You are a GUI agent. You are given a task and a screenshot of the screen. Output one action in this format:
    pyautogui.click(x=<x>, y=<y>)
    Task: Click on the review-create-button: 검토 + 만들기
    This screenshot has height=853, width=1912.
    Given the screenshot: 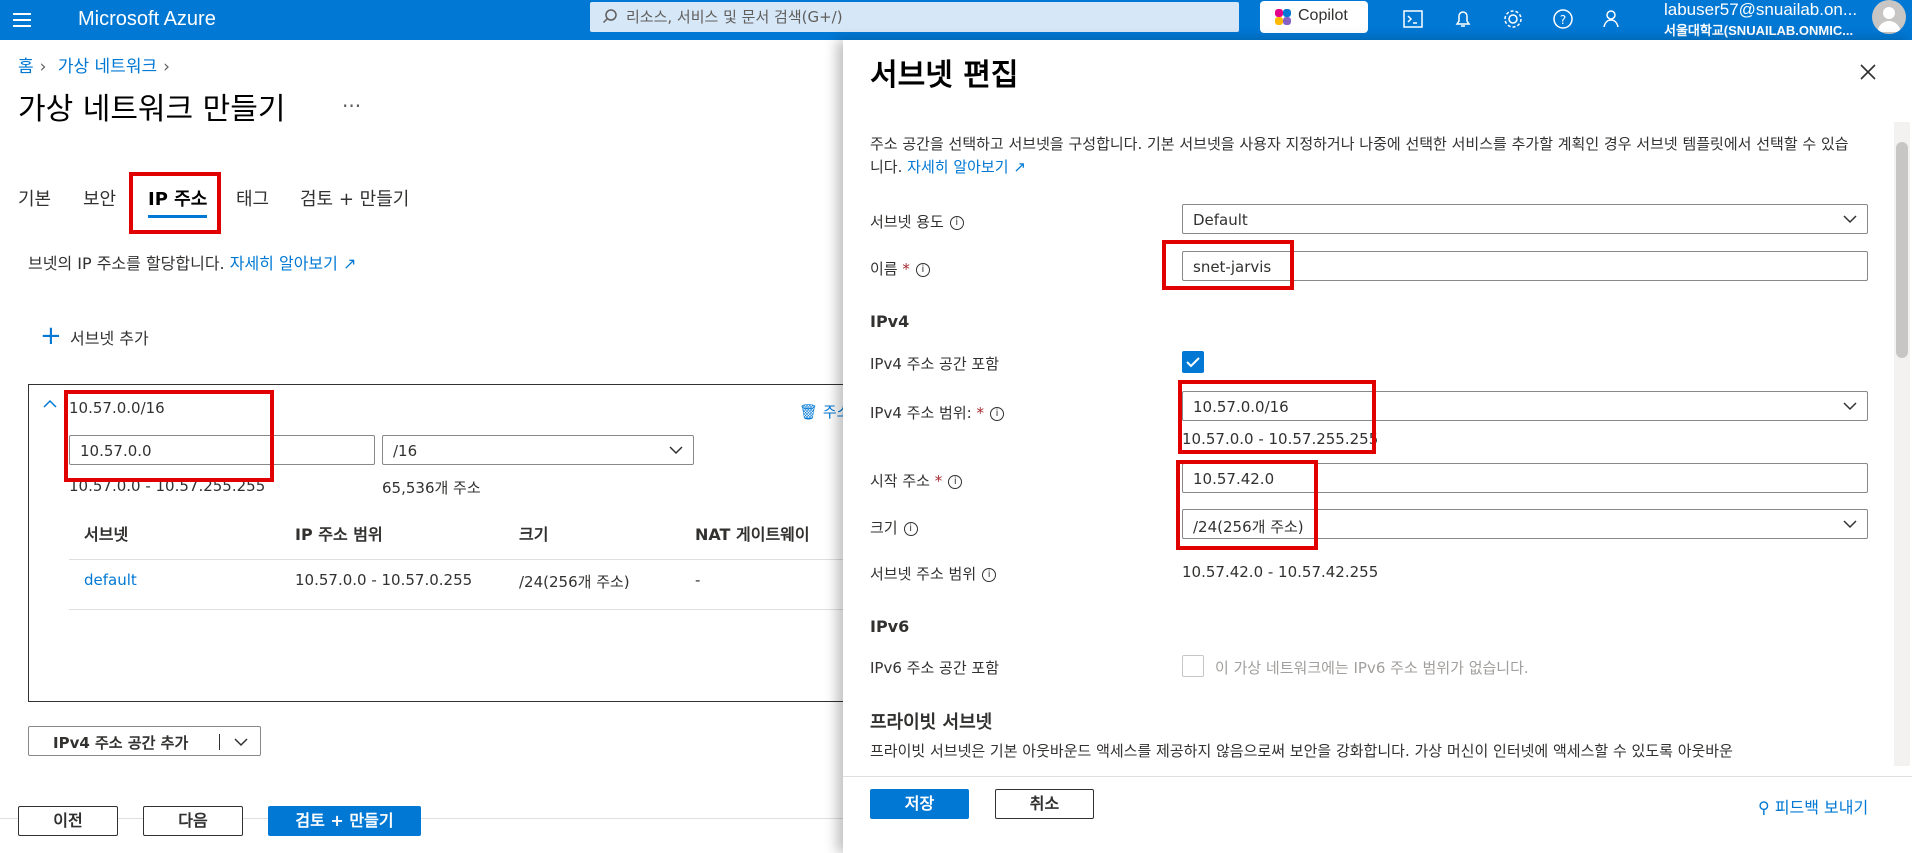 What is the action you would take?
    pyautogui.click(x=344, y=821)
    